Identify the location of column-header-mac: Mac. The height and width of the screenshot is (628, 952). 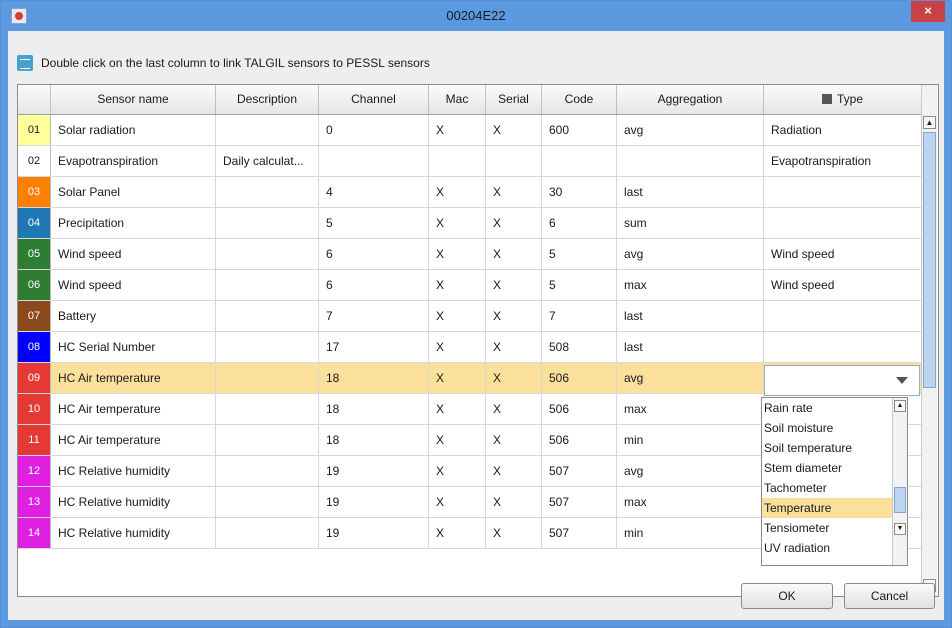
(457, 99).